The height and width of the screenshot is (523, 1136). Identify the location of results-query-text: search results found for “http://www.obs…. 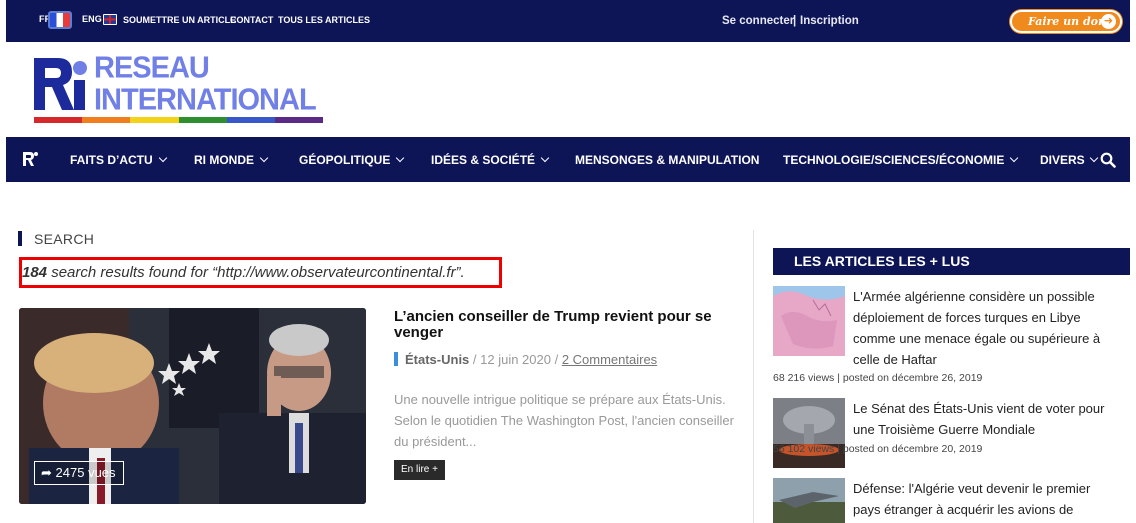
(256, 272).